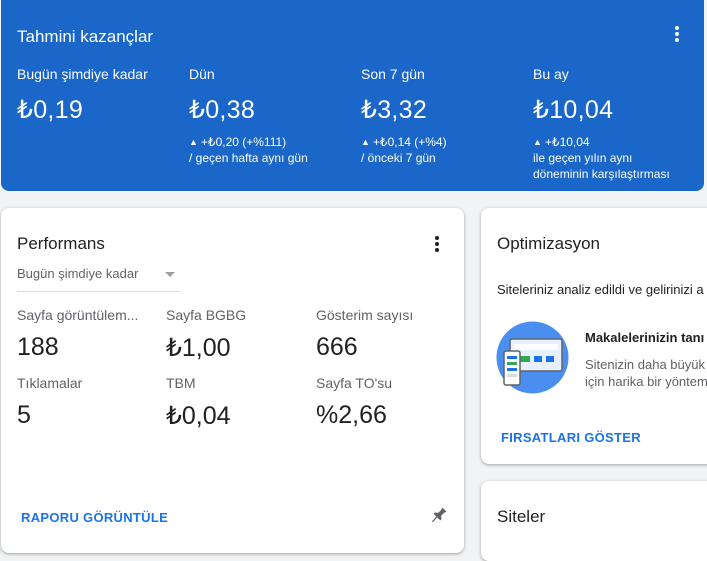 This screenshot has width=707, height=561. What do you see at coordinates (61, 243) in the screenshot?
I see `performance-title: Performans` at bounding box center [61, 243].